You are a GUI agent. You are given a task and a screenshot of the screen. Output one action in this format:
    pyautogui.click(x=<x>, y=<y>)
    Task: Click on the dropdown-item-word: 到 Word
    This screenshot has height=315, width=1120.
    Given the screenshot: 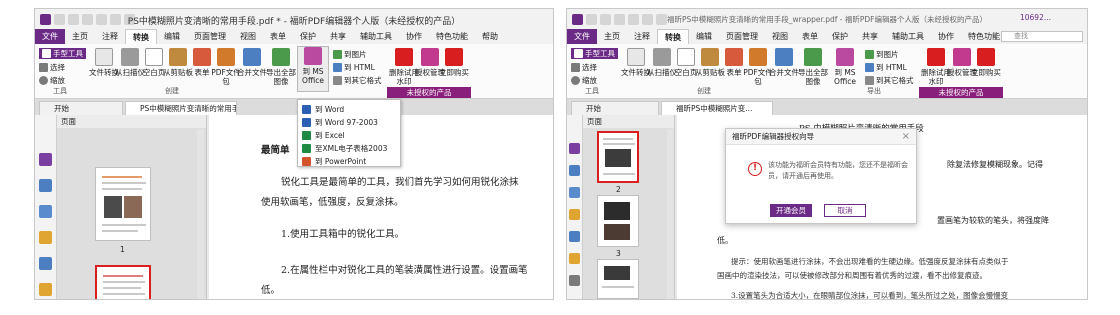 What is the action you would take?
    pyautogui.click(x=323, y=109)
    